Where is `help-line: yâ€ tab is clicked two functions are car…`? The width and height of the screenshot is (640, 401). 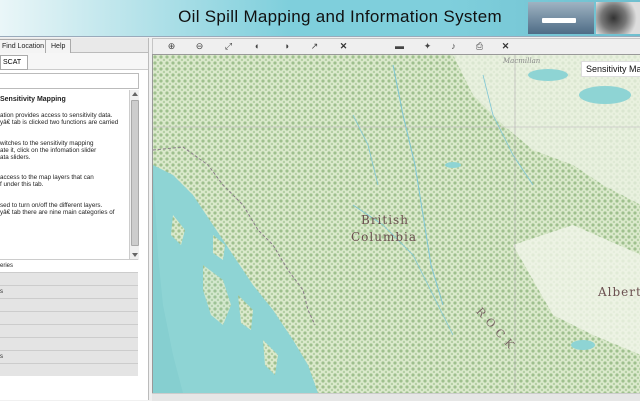
help-line: yâ€ tab is clicked two functions are car… is located at coordinates (59, 122).